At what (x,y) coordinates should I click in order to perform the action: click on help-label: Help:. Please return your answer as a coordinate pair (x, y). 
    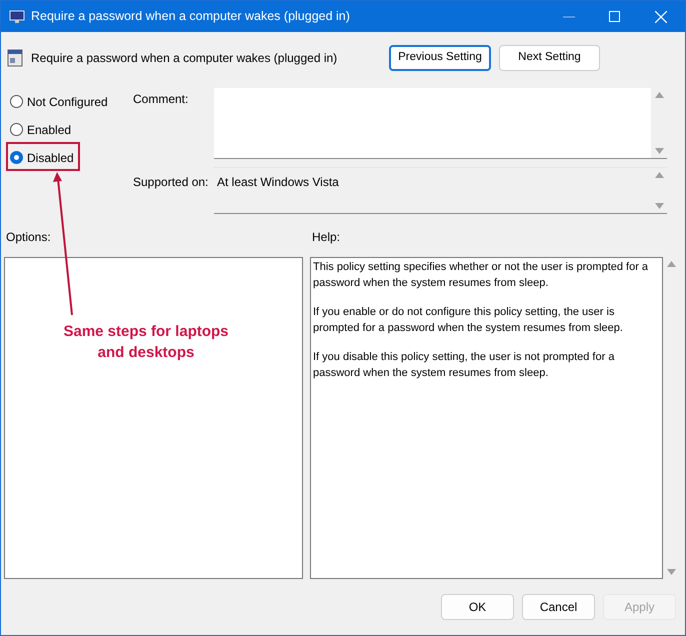
    Looking at the image, I should click on (326, 236).